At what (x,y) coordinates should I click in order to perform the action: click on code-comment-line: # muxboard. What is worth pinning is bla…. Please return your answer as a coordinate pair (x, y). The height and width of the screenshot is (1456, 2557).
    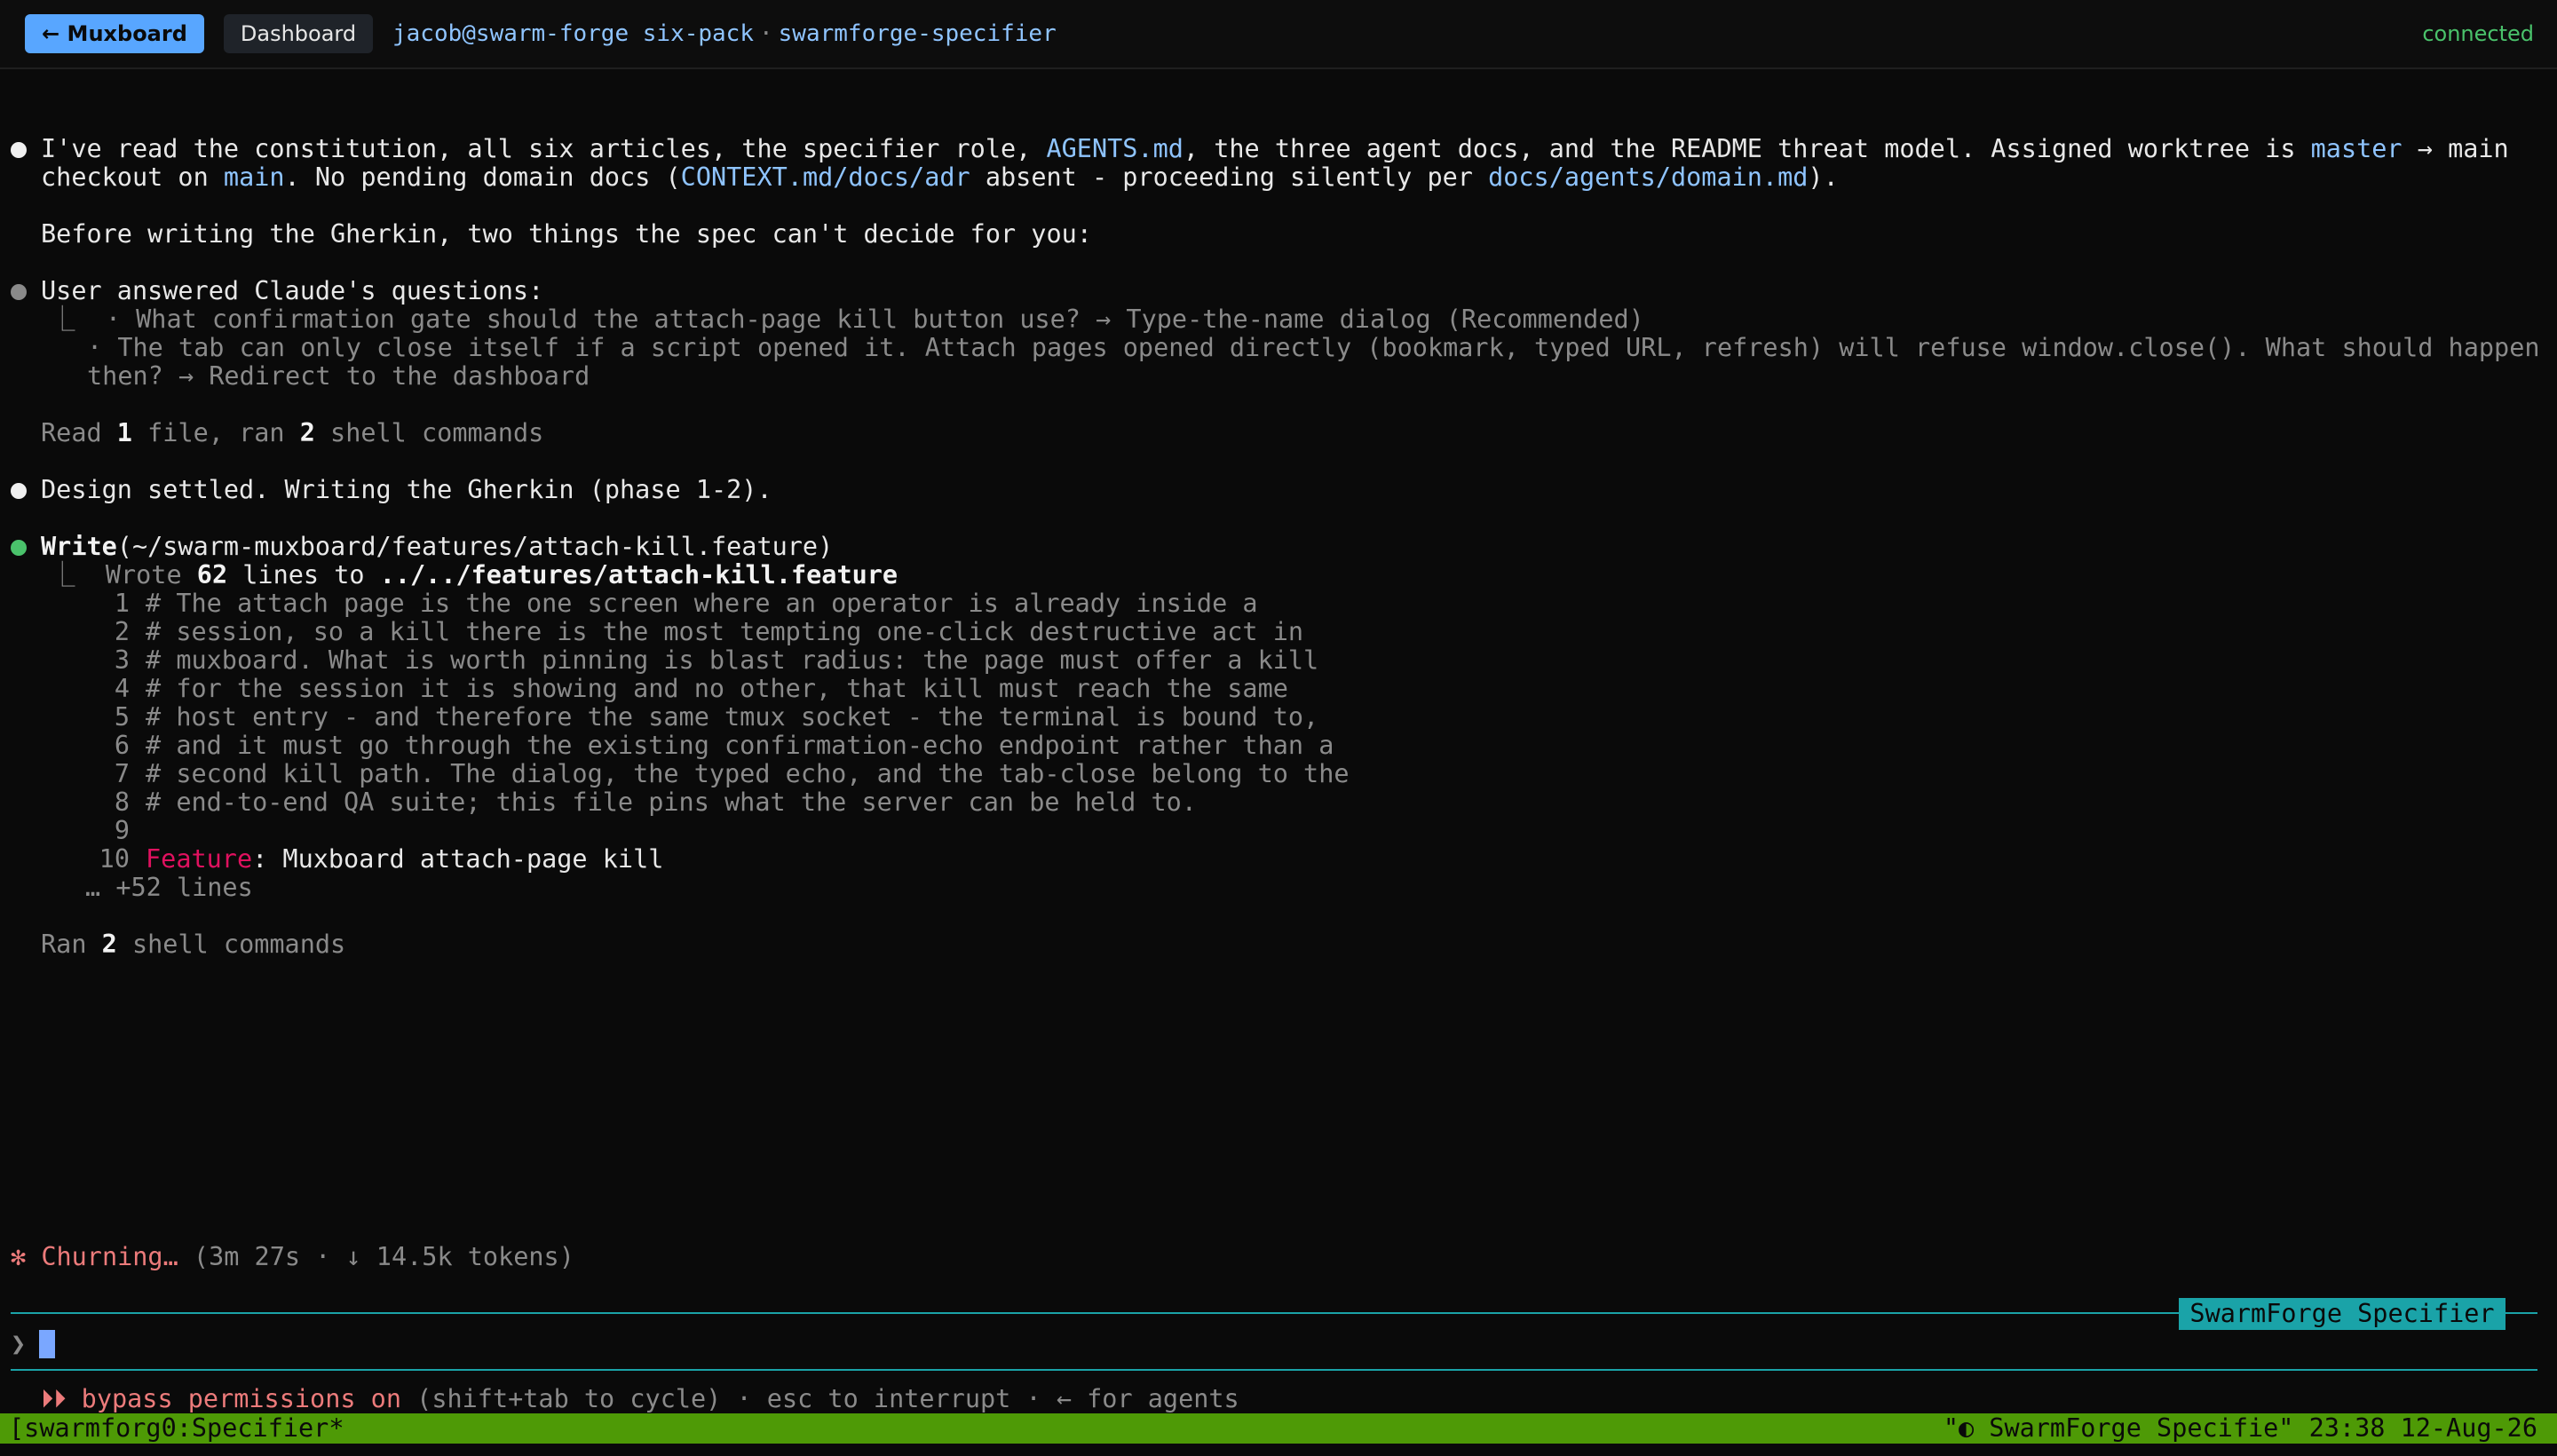
    Looking at the image, I should click on (732, 660).